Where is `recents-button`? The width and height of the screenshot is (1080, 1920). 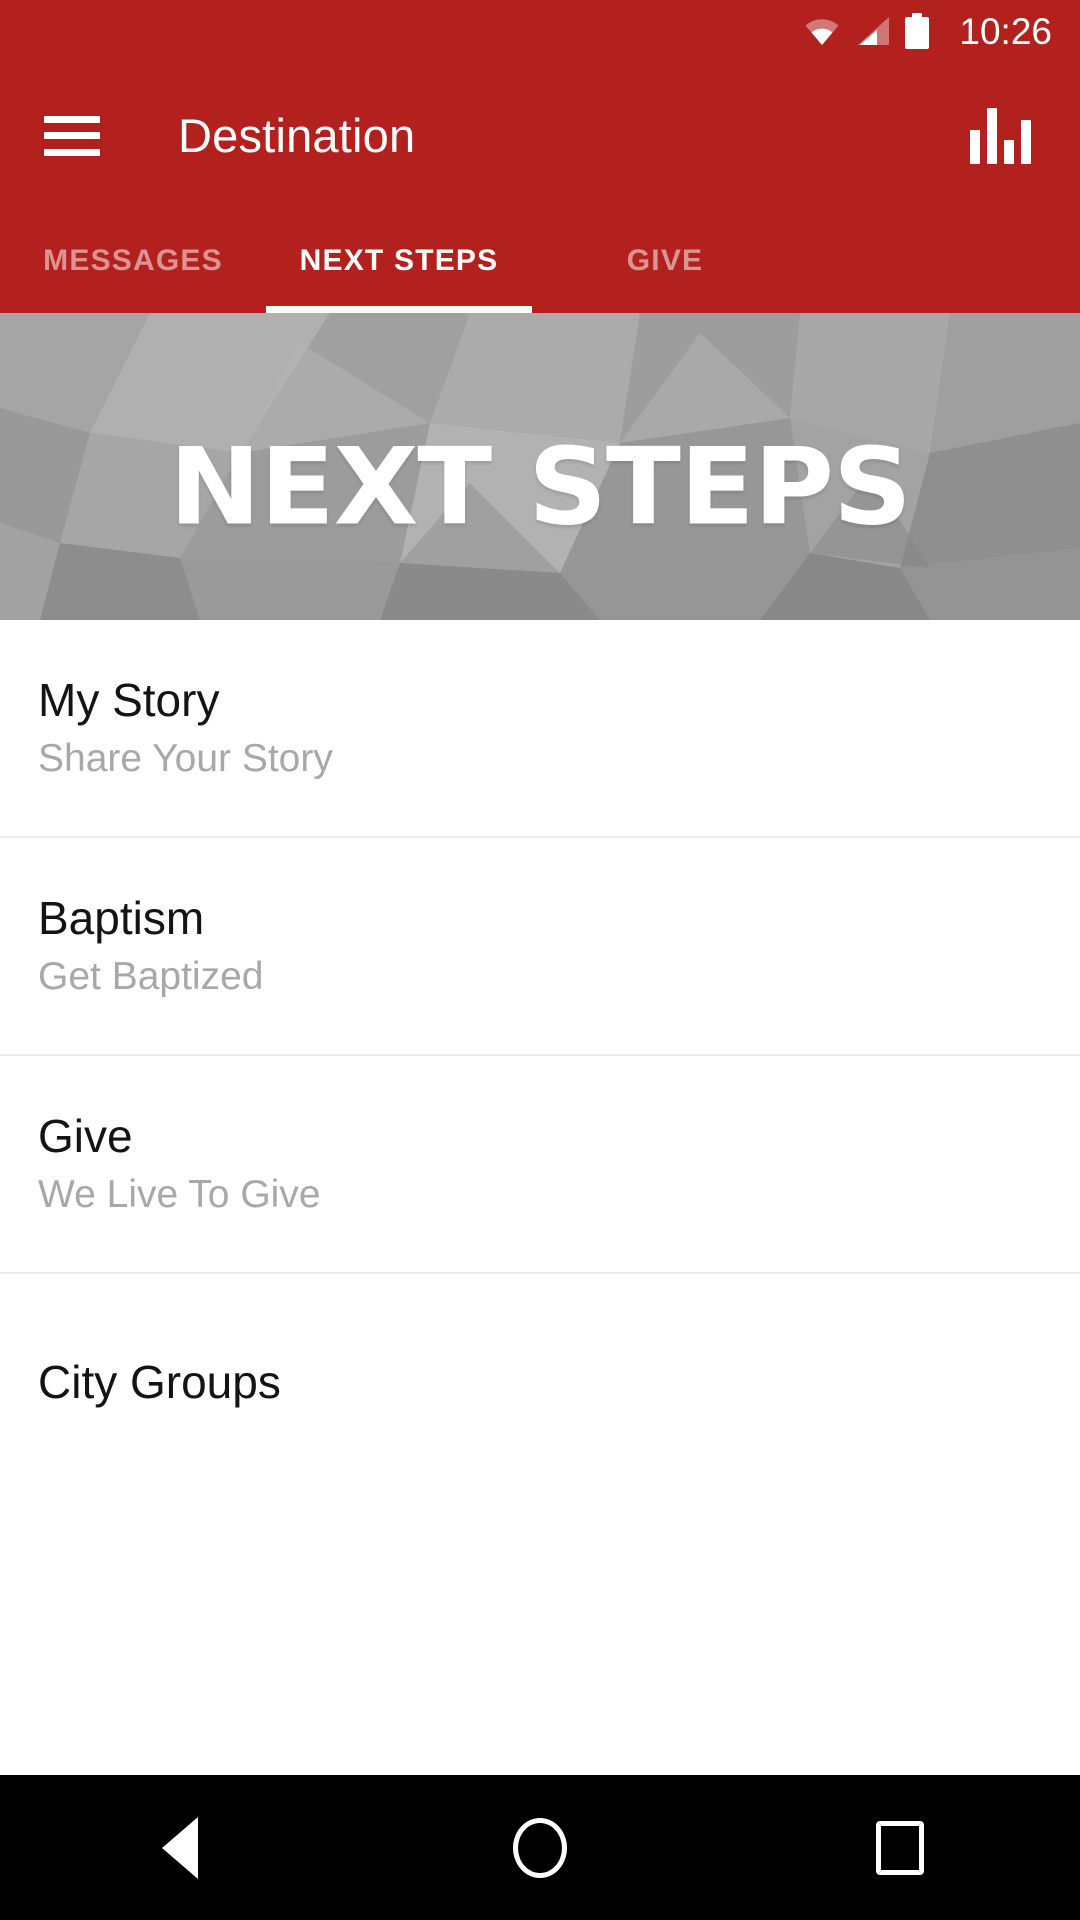 recents-button is located at coordinates (900, 1847).